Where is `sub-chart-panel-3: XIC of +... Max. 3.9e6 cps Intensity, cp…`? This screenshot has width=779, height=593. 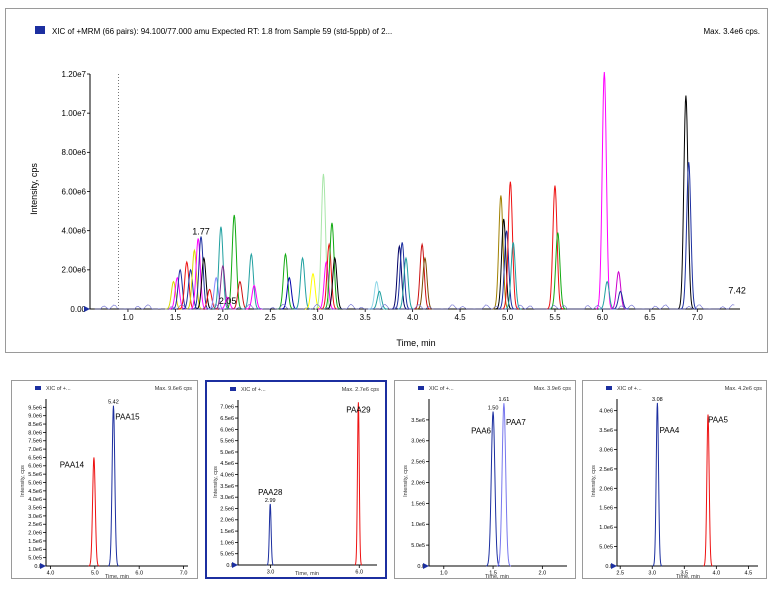 sub-chart-panel-3: XIC of +... Max. 3.9e6 cps Intensity, cp… is located at coordinates (485, 480).